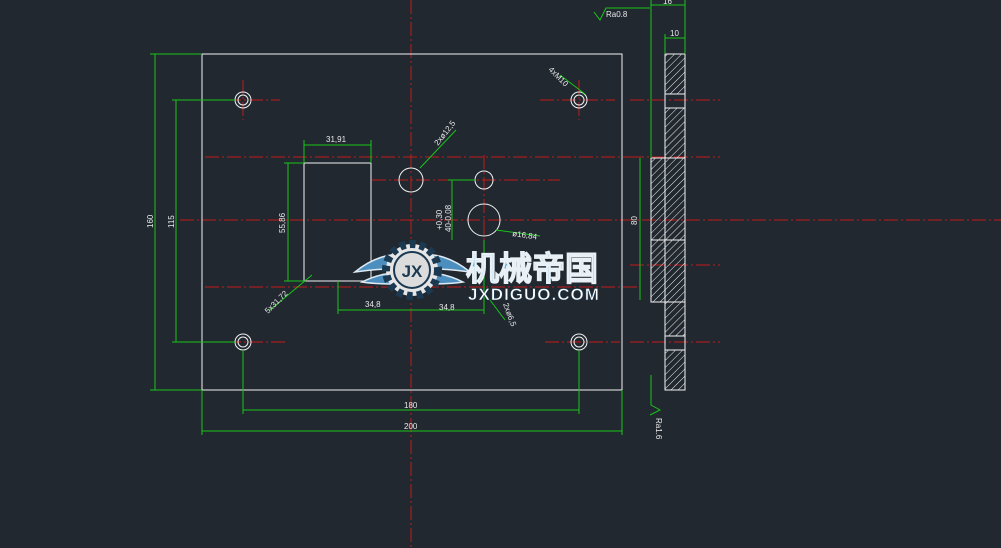 The width and height of the screenshot is (1001, 548). I want to click on rectangular-cutout, so click(337, 222).